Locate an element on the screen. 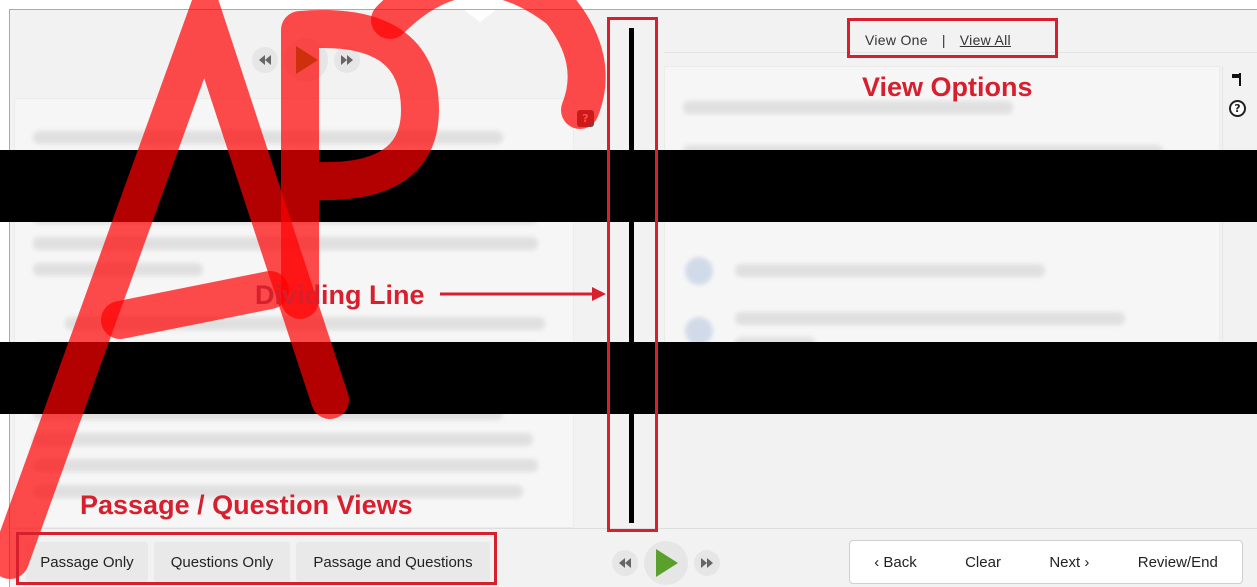  view-options-highlight is located at coordinates (952, 38).